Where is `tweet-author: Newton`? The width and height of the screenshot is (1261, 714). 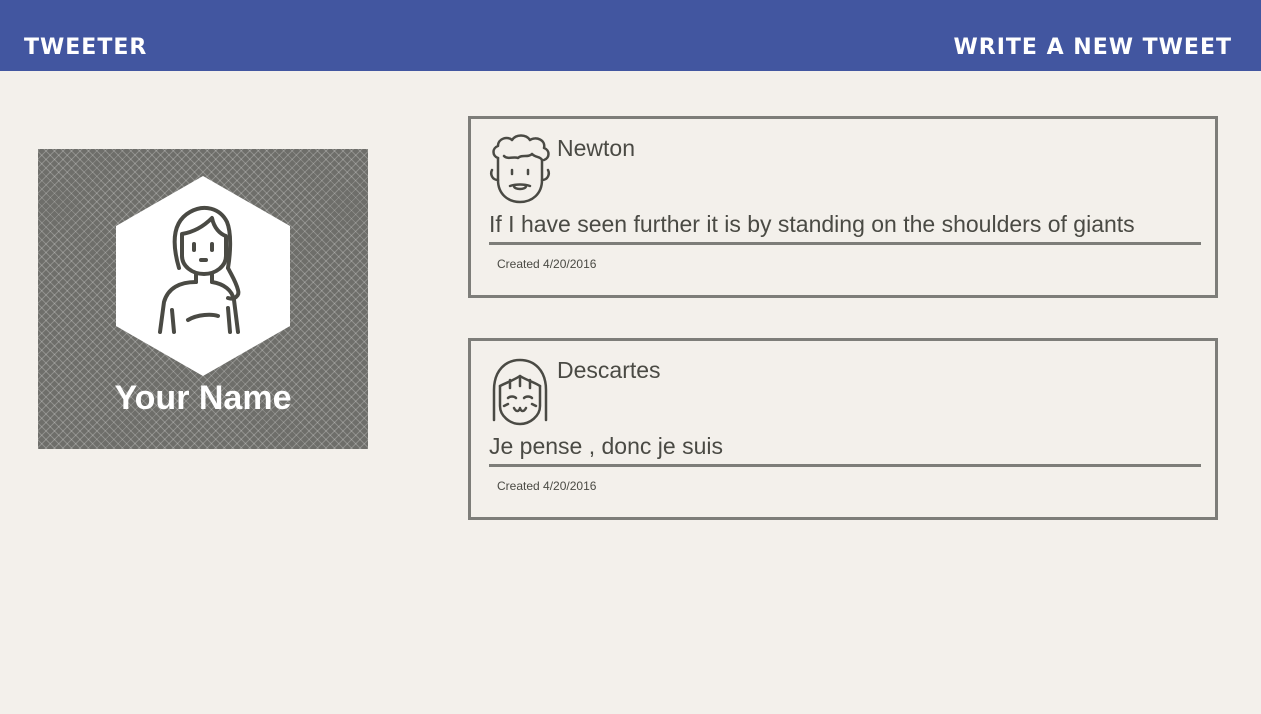
tweet-author: Newton is located at coordinates (596, 148).